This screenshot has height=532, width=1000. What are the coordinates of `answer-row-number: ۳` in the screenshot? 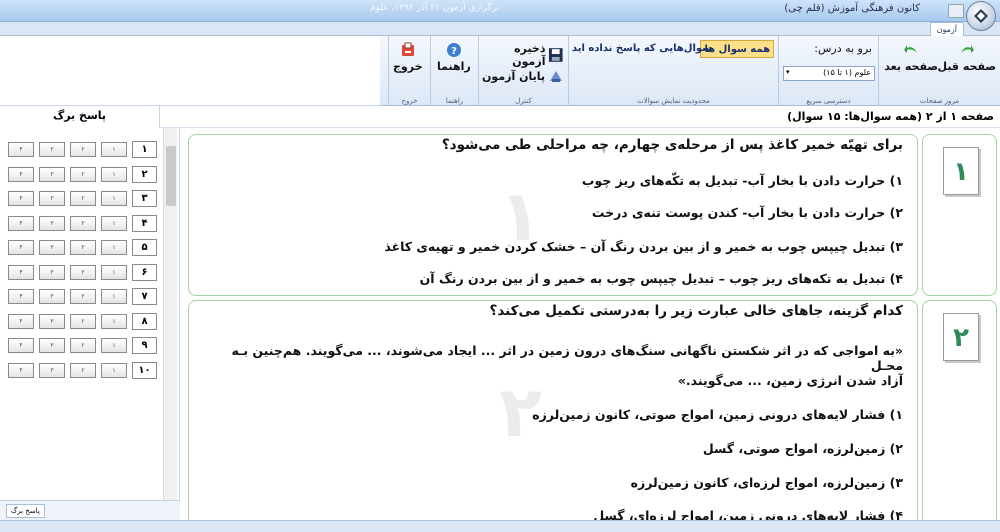 It's located at (144, 198).